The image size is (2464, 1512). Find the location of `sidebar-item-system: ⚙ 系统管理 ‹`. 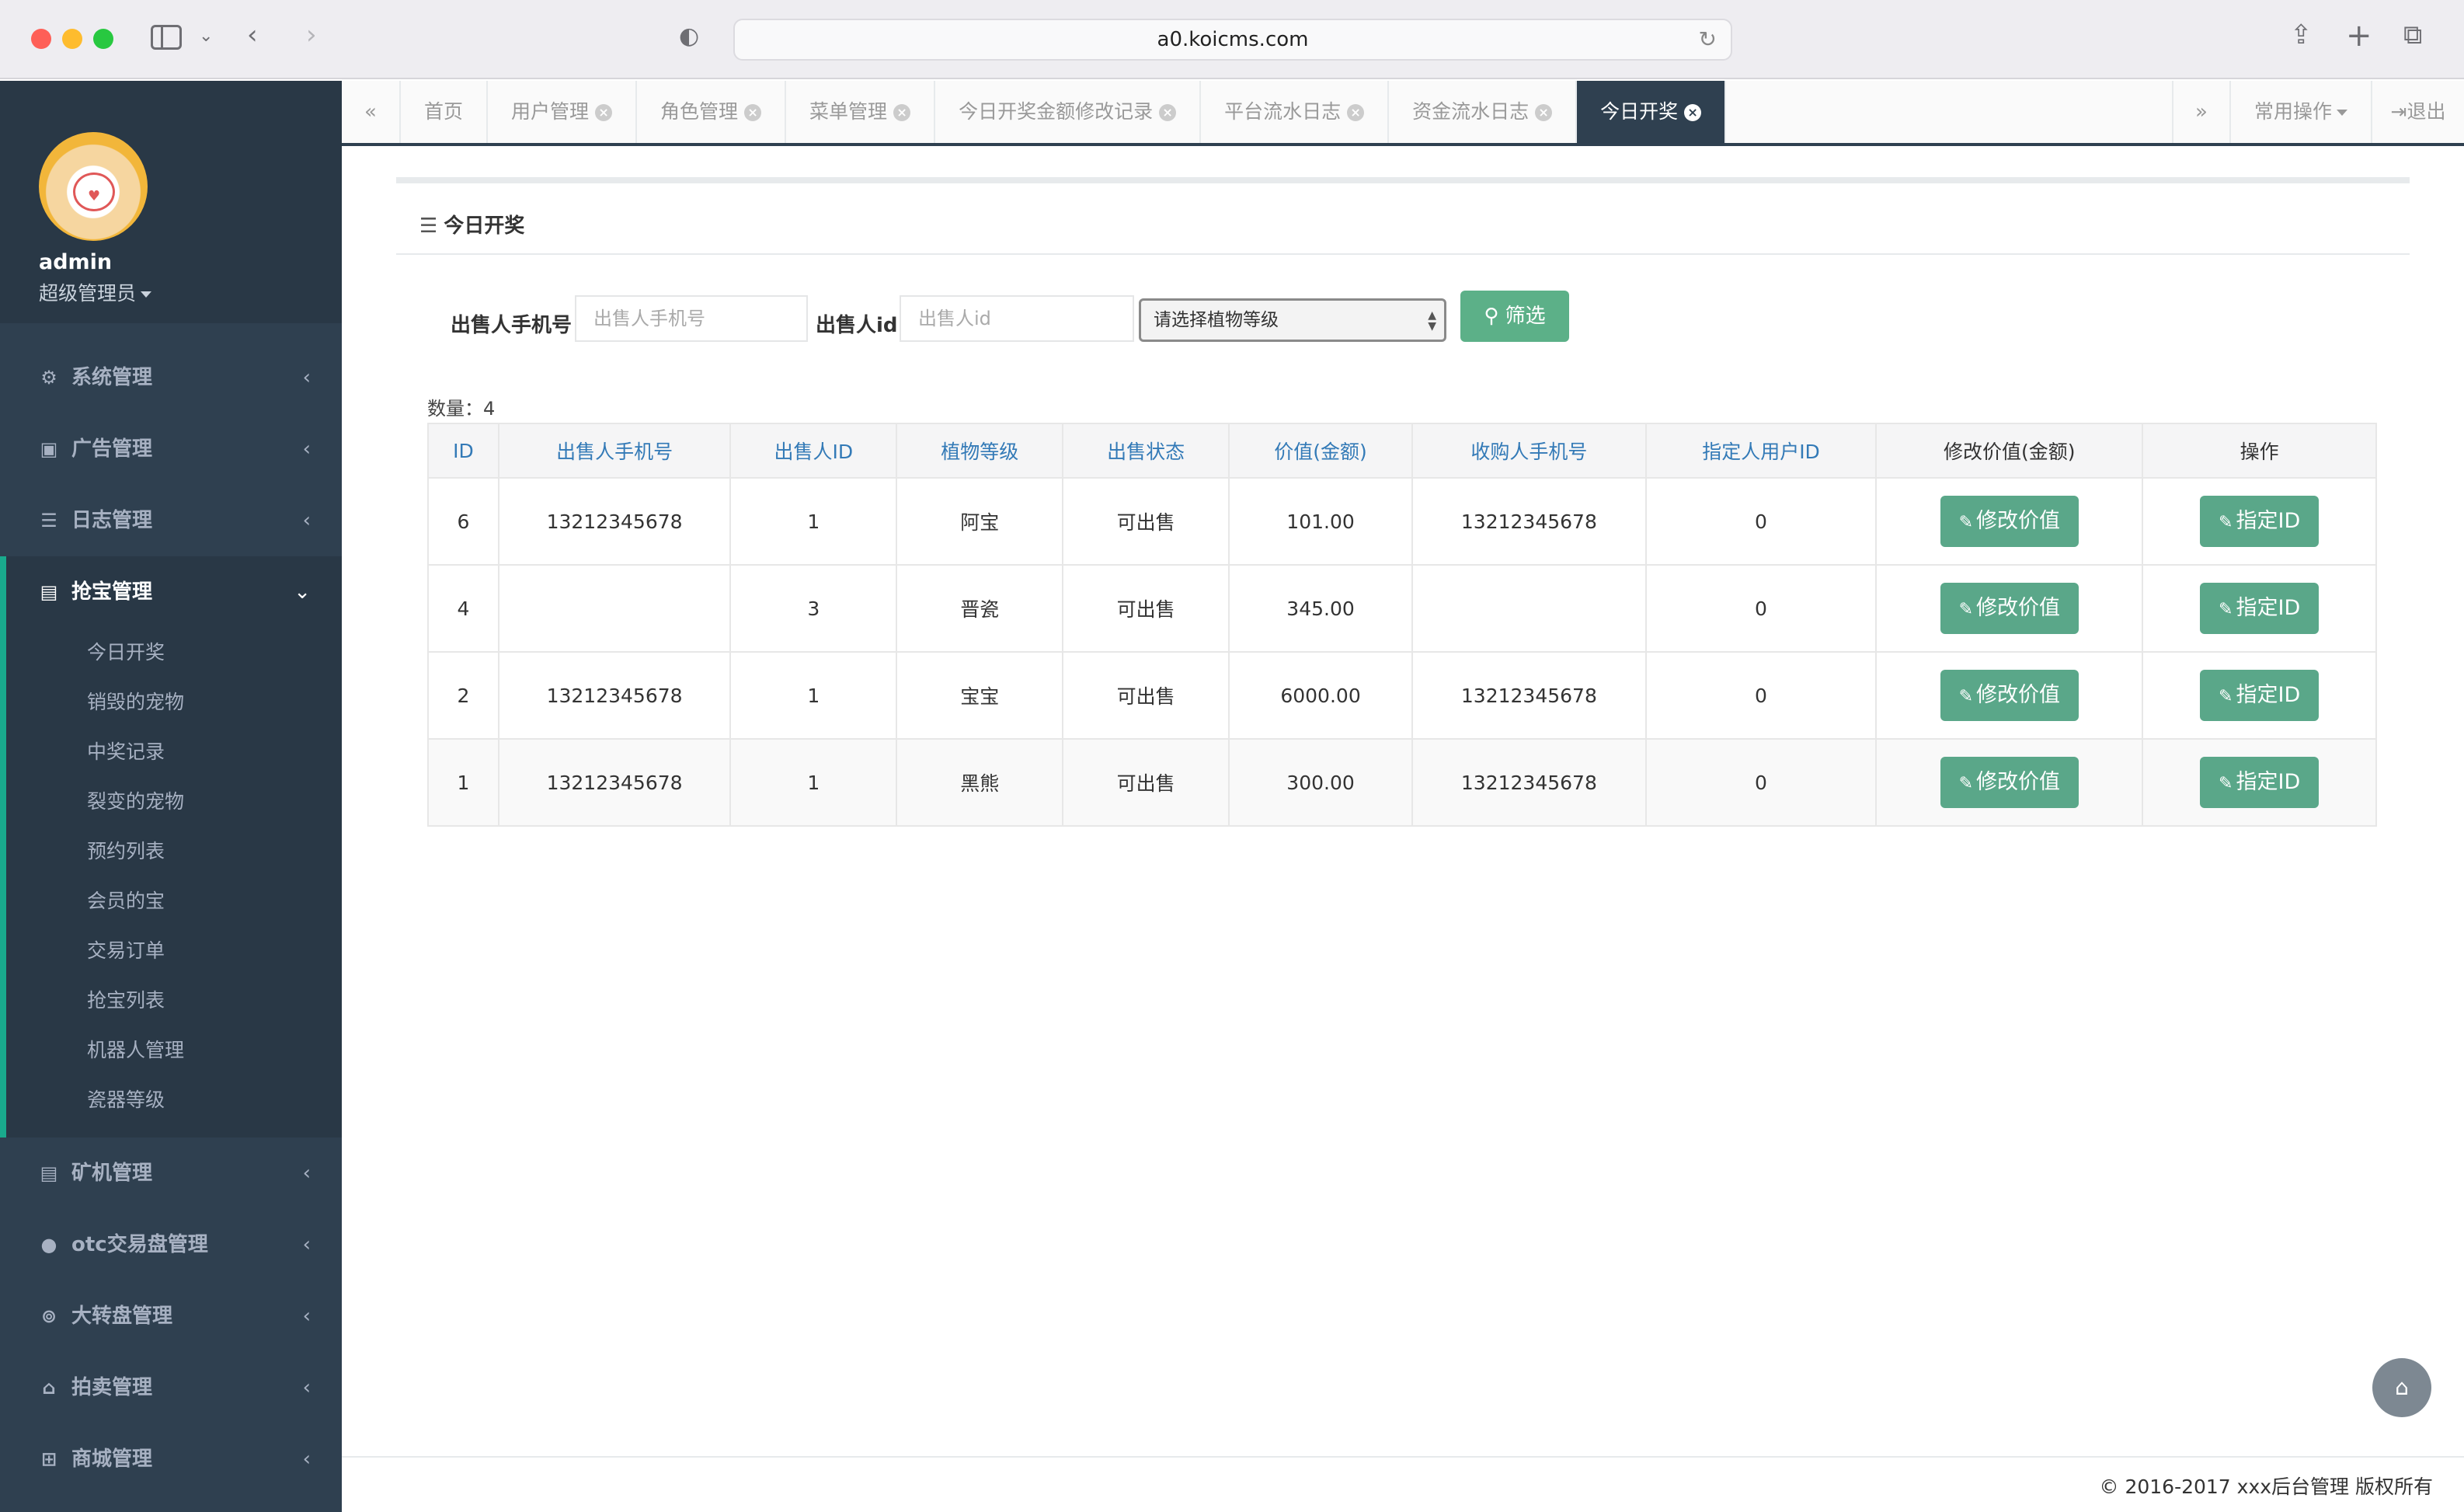

sidebar-item-system: ⚙ 系统管理 ‹ is located at coordinates (171, 377).